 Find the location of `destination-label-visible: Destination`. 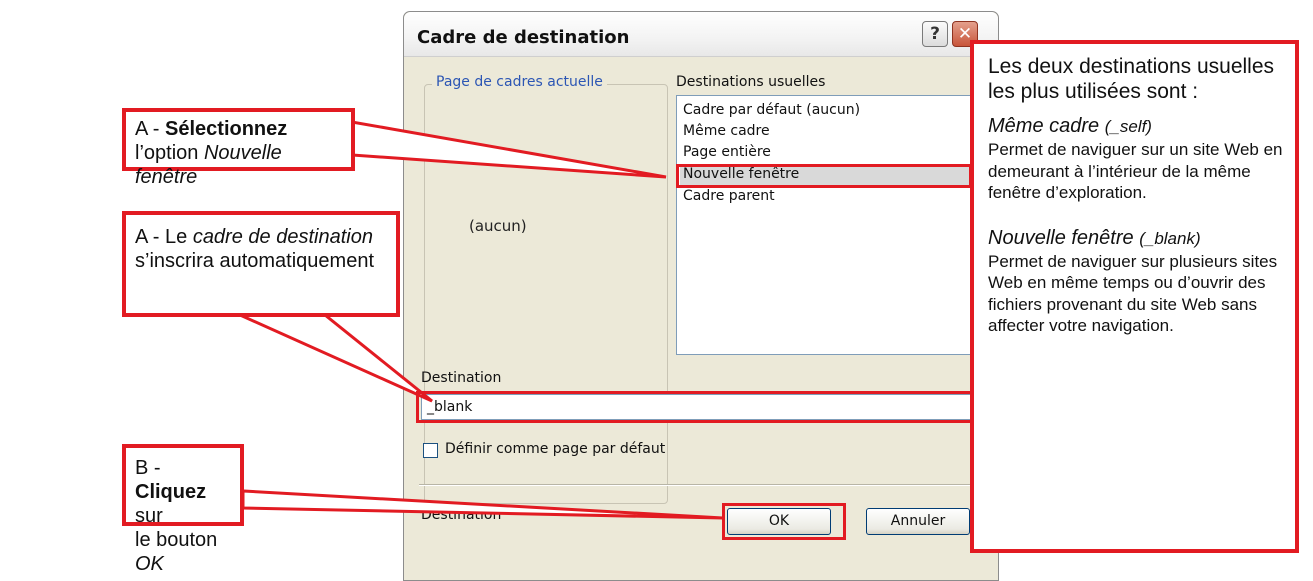

destination-label-visible: Destination is located at coordinates (461, 378).